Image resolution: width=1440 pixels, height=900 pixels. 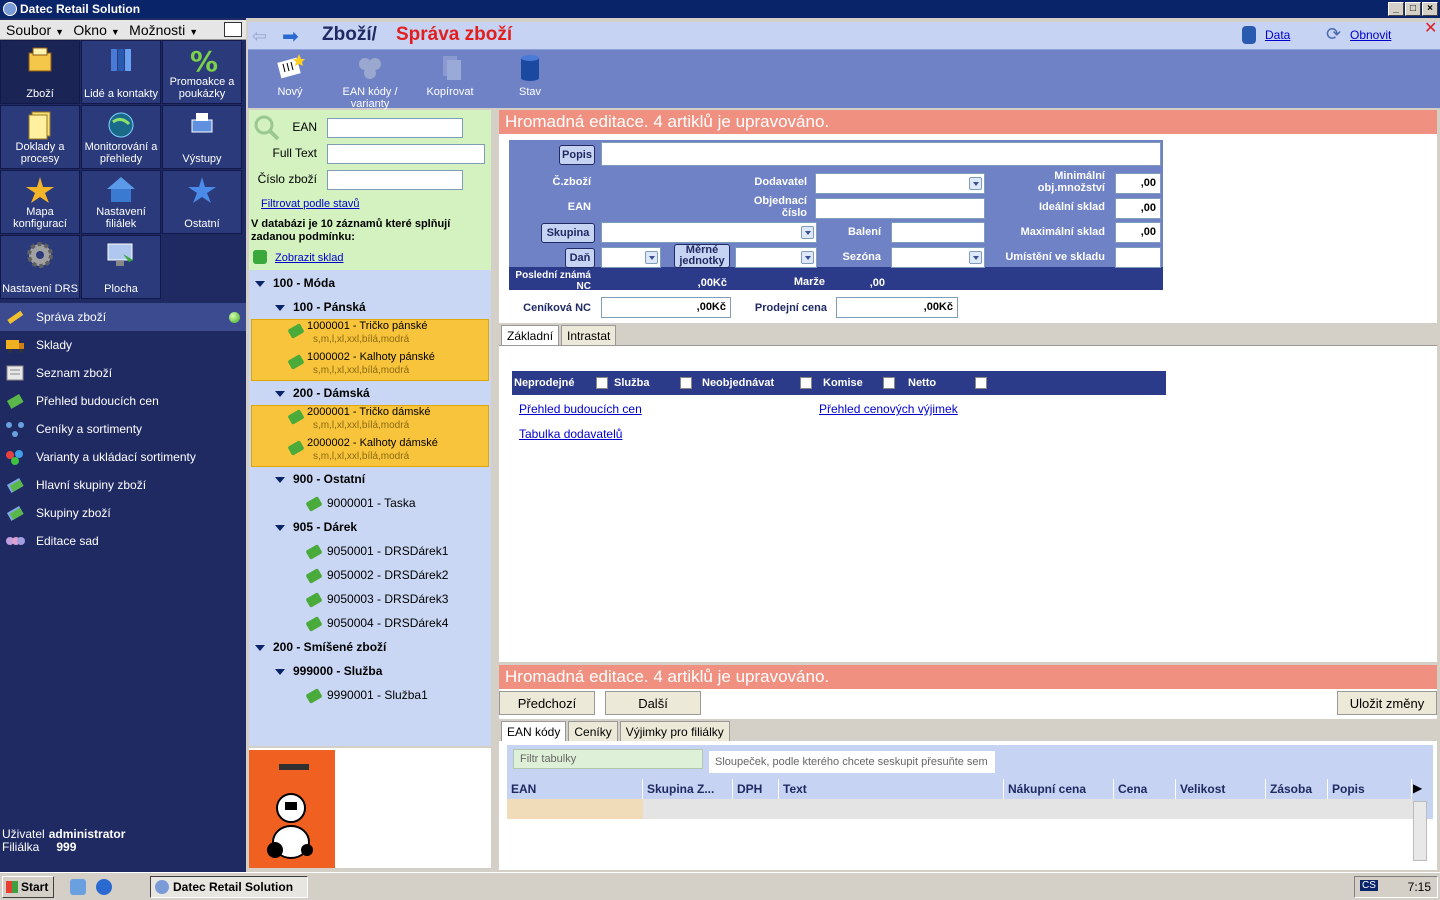 What do you see at coordinates (123, 513) in the screenshot?
I see `nav-skupiny: Skupiny zboží` at bounding box center [123, 513].